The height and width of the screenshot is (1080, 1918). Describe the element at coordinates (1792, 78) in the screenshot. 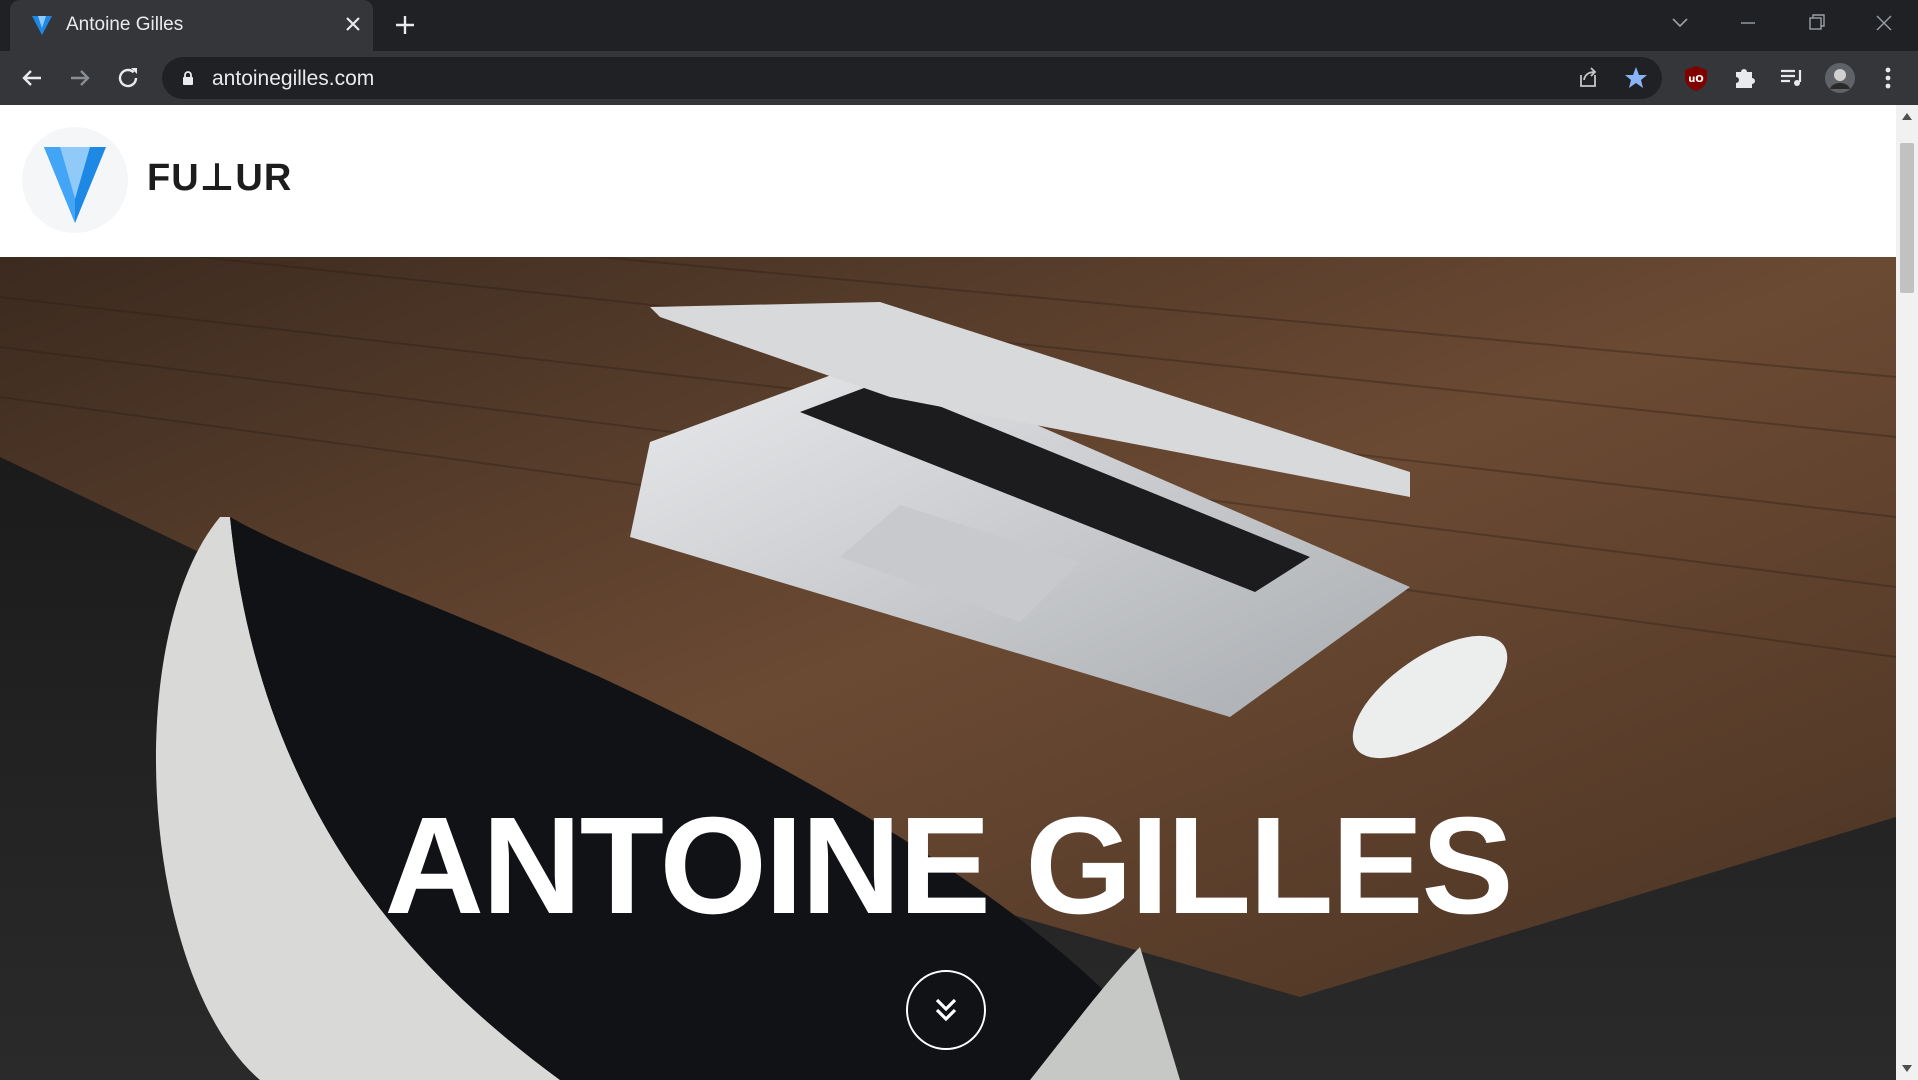

I see `media-queue-icon` at that location.